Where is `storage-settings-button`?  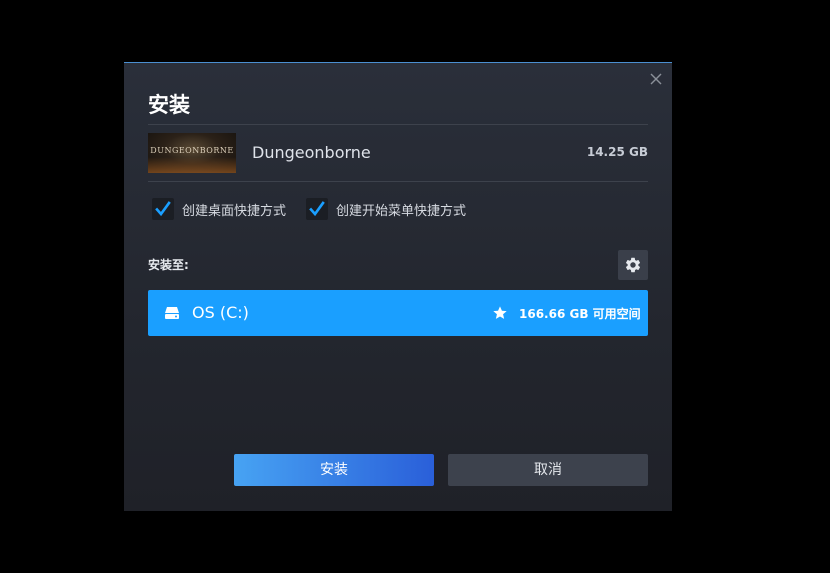 storage-settings-button is located at coordinates (633, 265).